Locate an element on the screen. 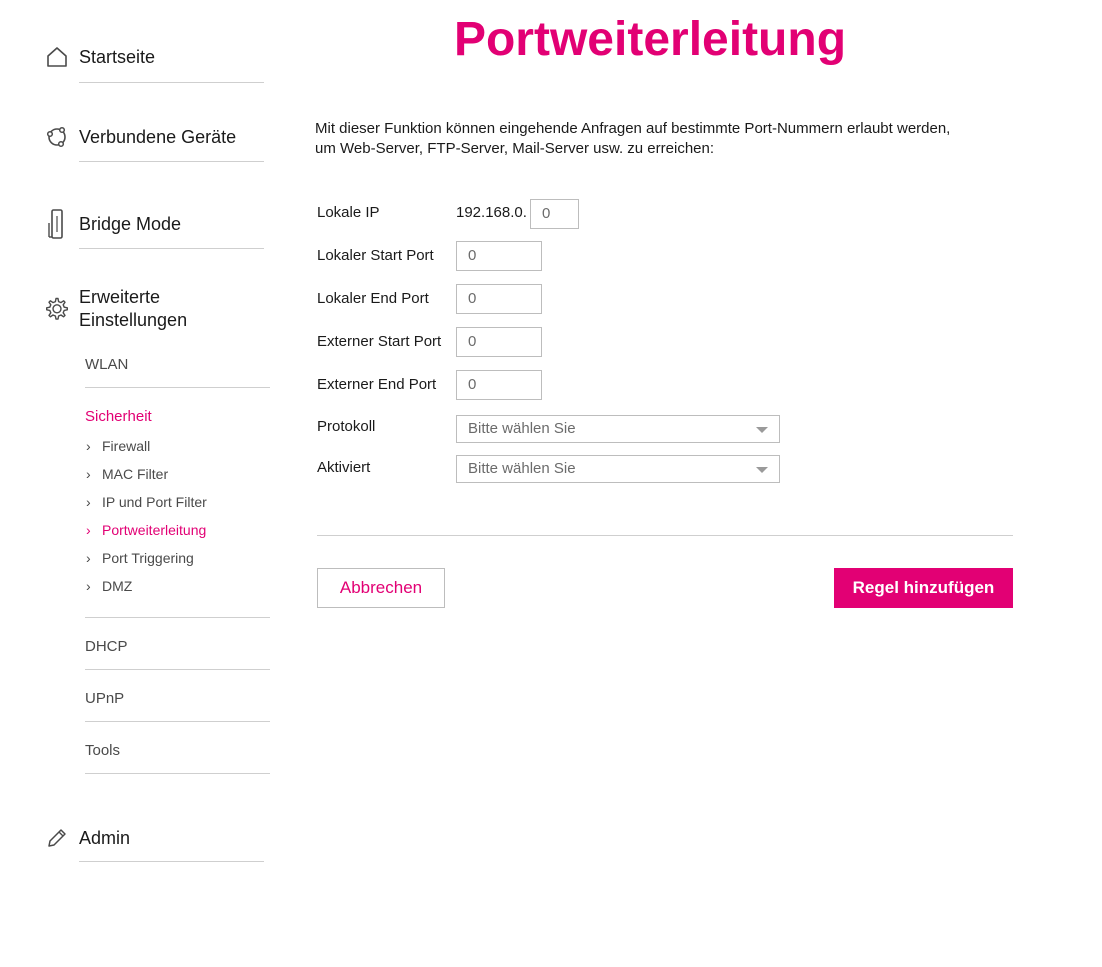  sidebar-leaf-port-triggering: › Port Triggering is located at coordinates (140, 558).